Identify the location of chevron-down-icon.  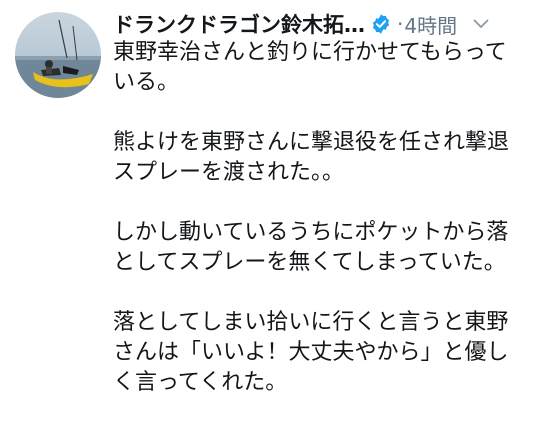
(481, 24).